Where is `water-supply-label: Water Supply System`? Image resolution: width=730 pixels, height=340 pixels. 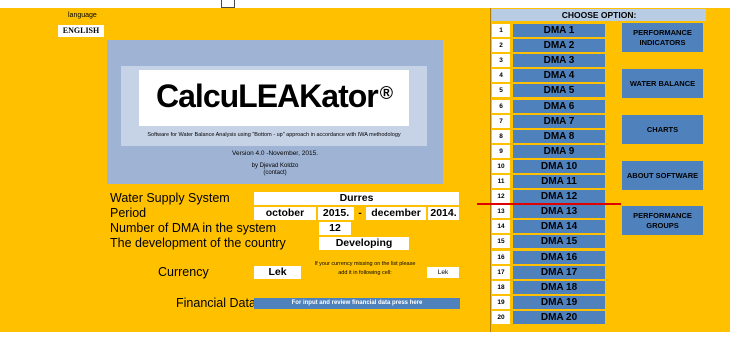
water-supply-label: Water Supply System is located at coordinates (170, 198).